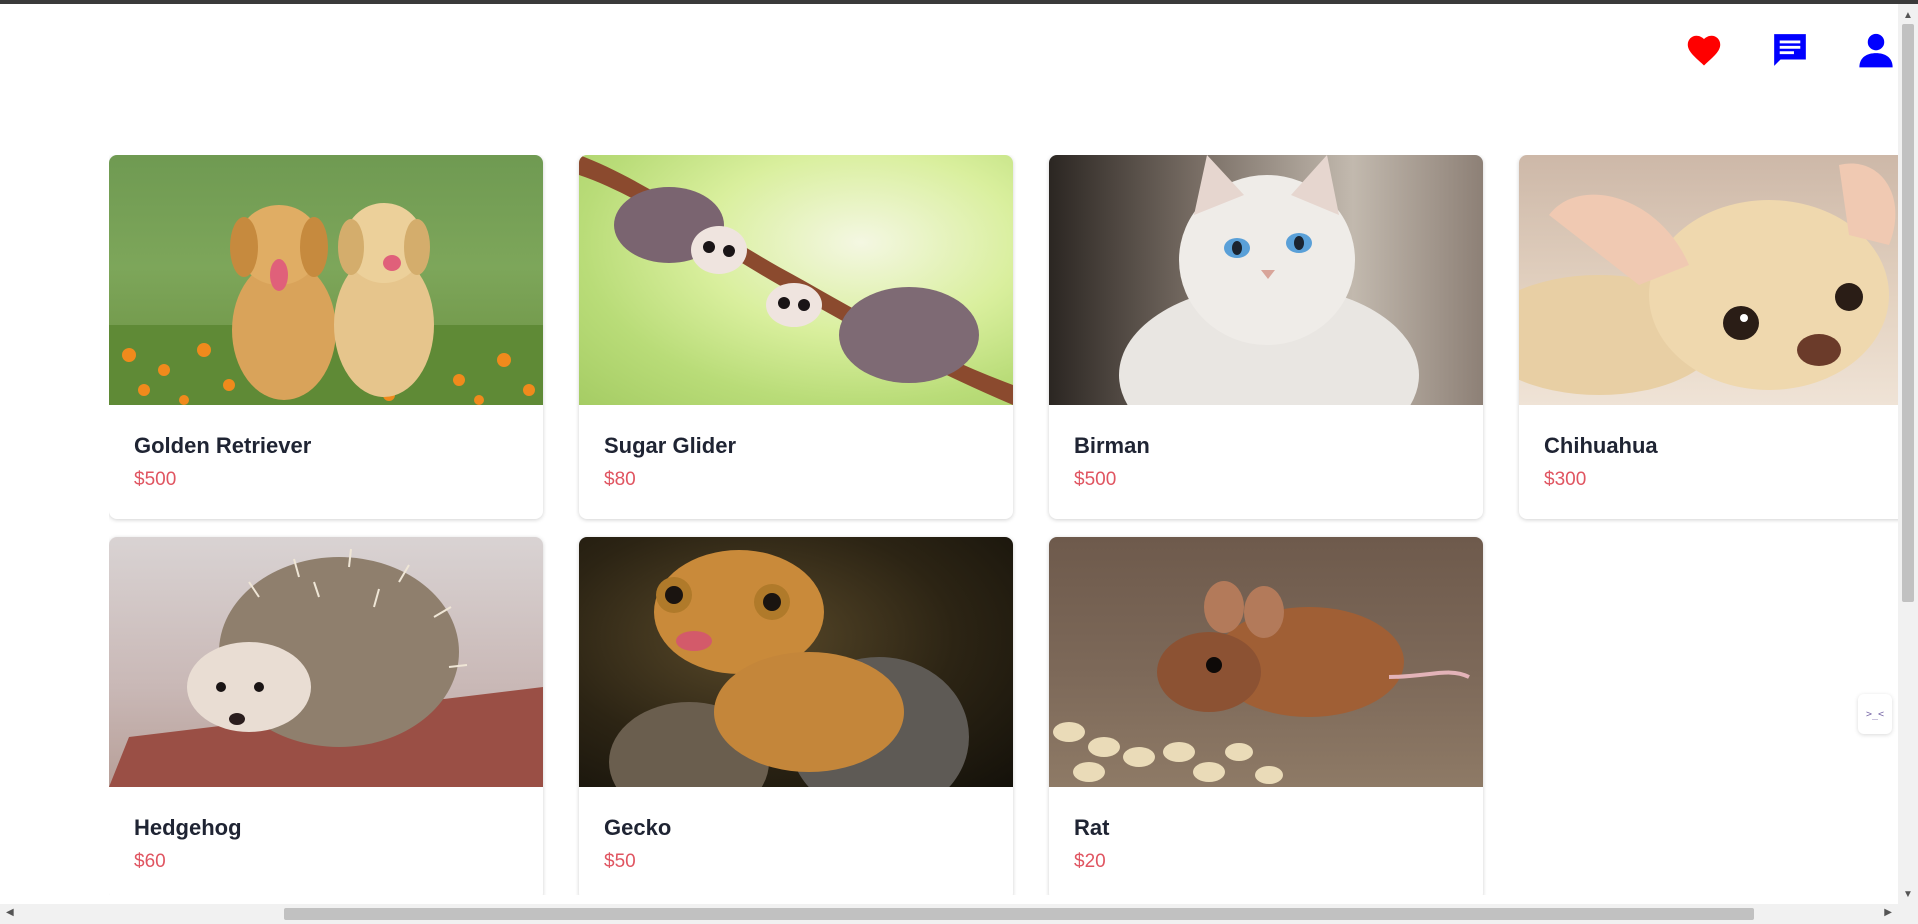  I want to click on header-icons, so click(1790, 50).